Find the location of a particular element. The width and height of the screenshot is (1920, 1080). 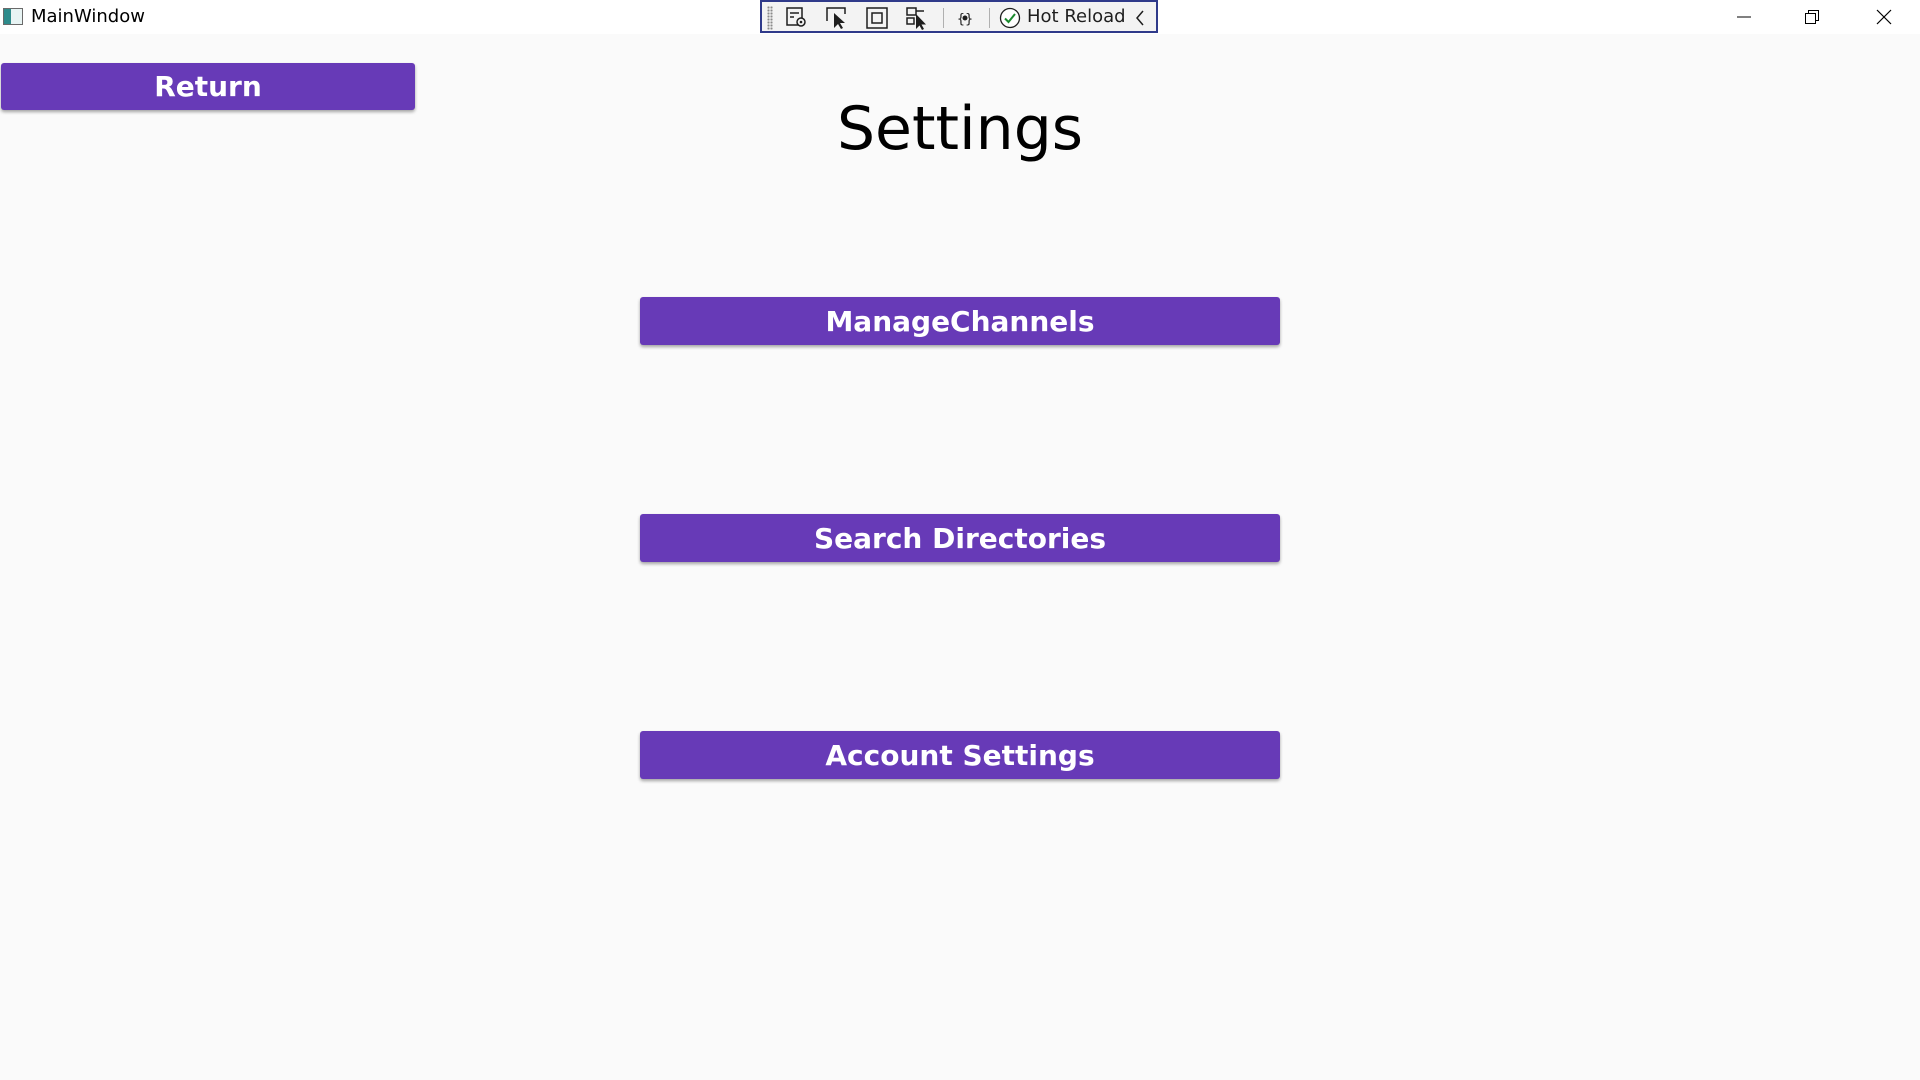

title-bar: MainWindow Hot Reload is located at coordinates (960, 17).